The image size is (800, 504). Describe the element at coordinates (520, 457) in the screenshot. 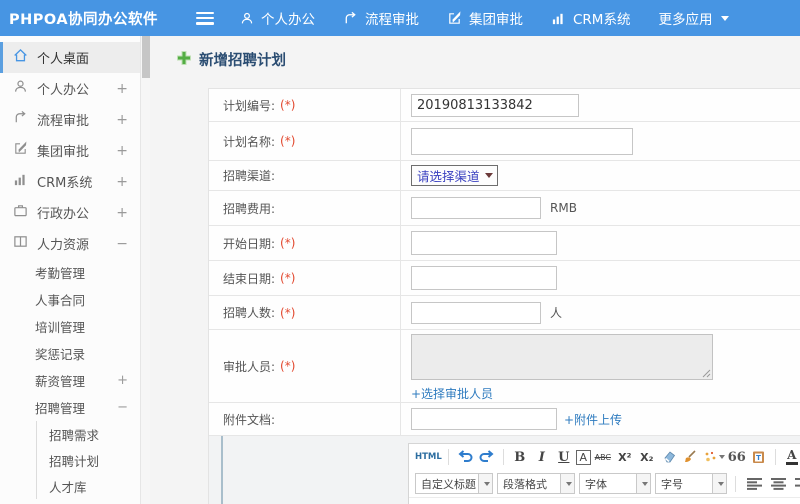

I see `bold-button: B` at that location.